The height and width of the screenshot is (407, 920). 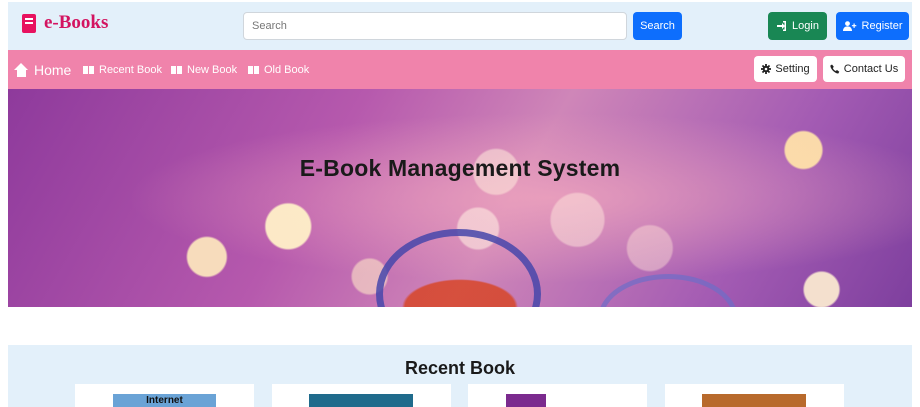 I want to click on search-input, so click(x=435, y=26).